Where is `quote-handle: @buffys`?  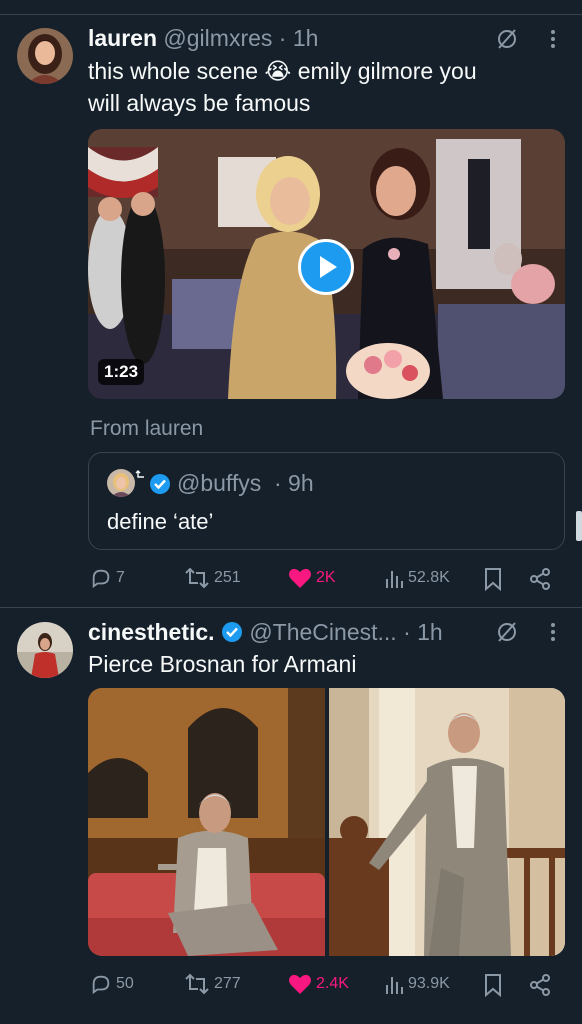 quote-handle: @buffys is located at coordinates (219, 483).